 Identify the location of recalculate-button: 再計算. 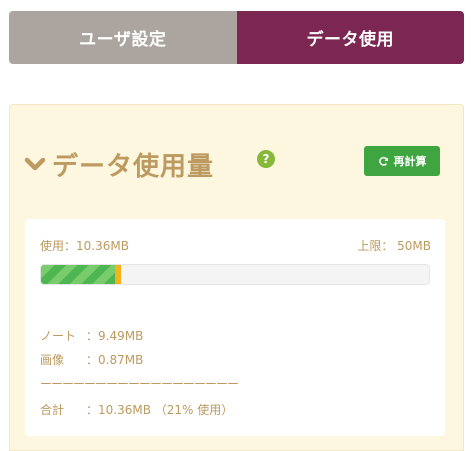
(402, 161).